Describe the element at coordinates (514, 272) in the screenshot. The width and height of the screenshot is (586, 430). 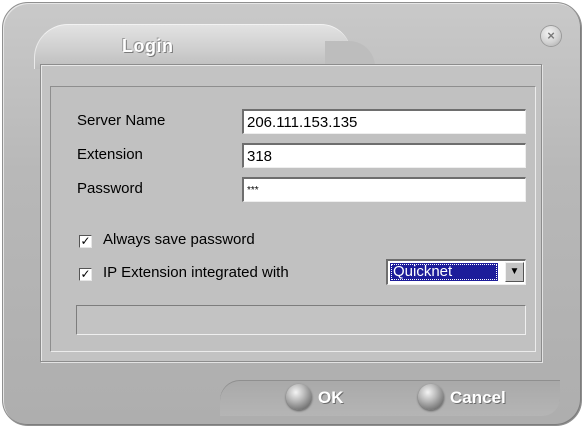
I see `chevron-down-icon: ▼` at that location.